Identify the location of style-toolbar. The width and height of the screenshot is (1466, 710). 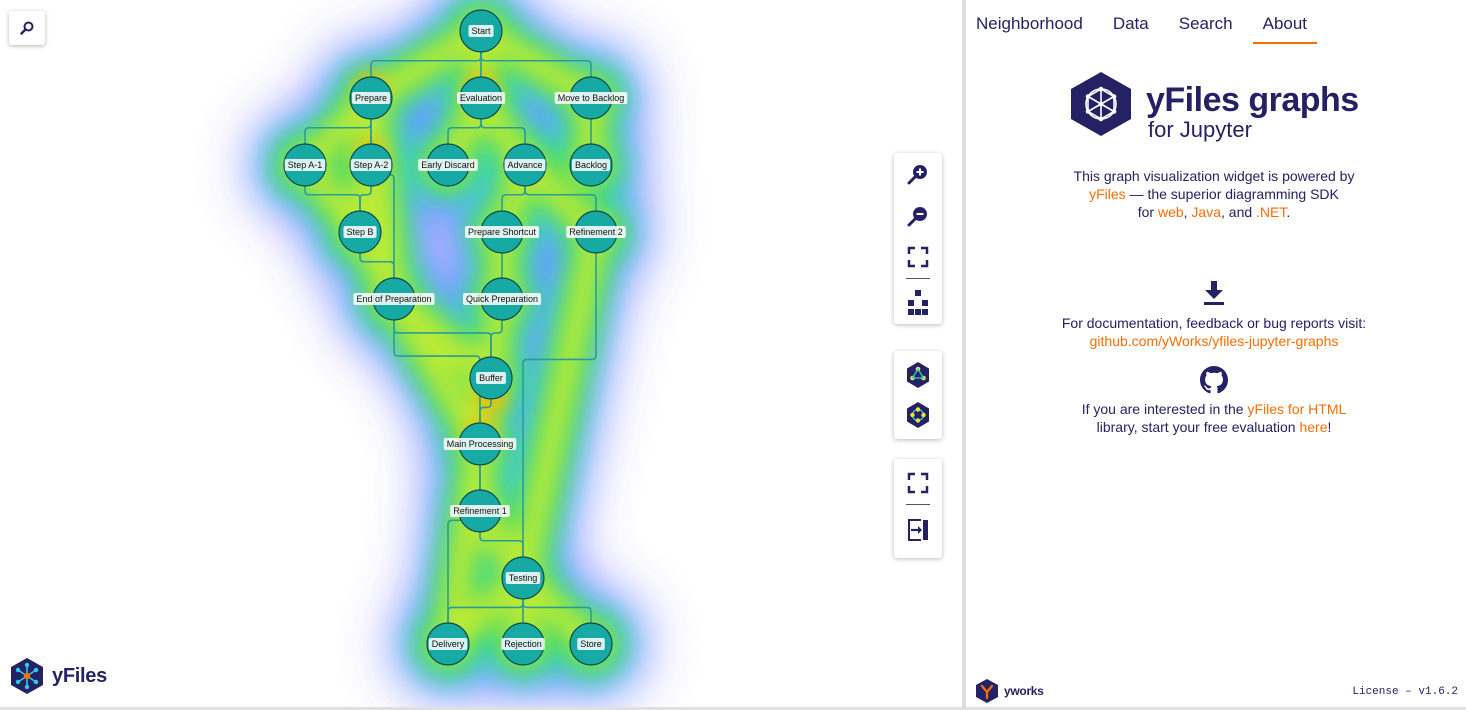
(918, 395).